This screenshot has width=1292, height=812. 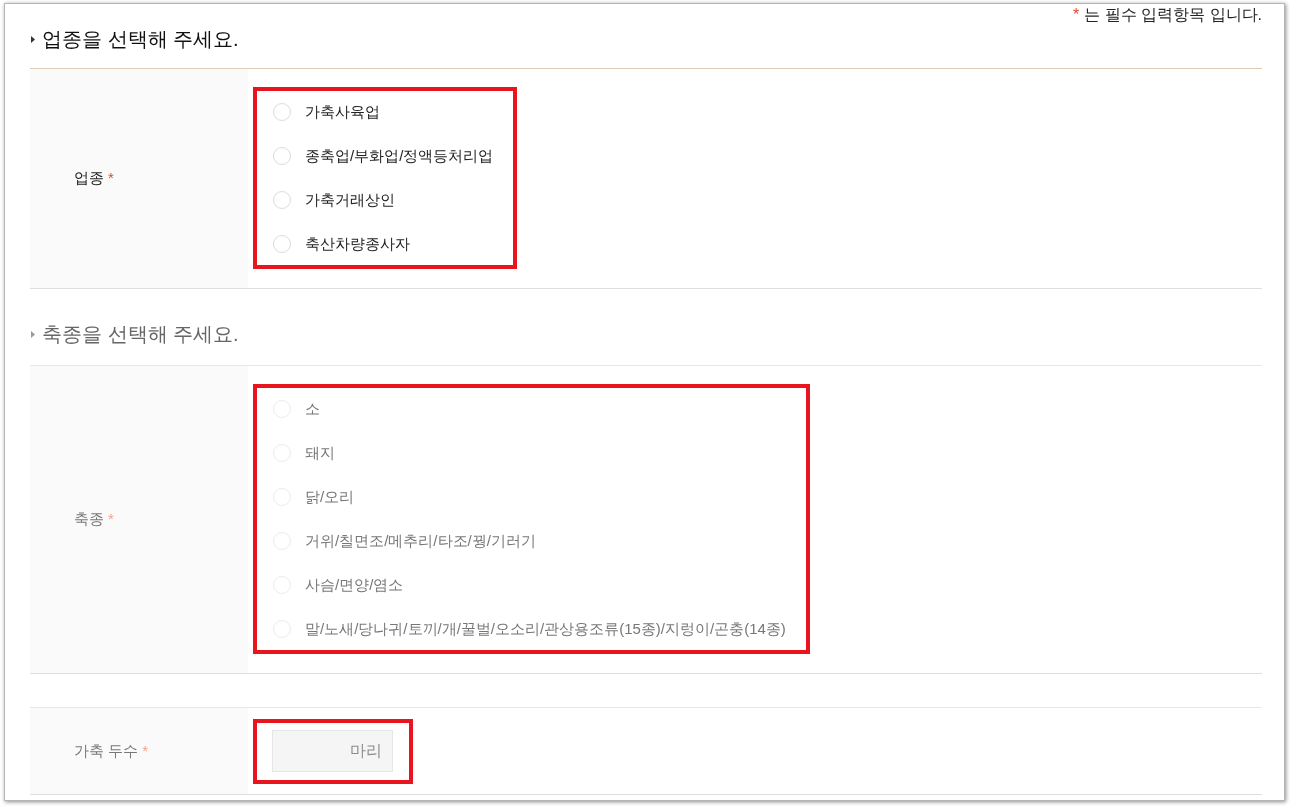 What do you see at coordinates (140, 39) in the screenshot?
I see `section-heading: 업종을 선택해 주세요.` at bounding box center [140, 39].